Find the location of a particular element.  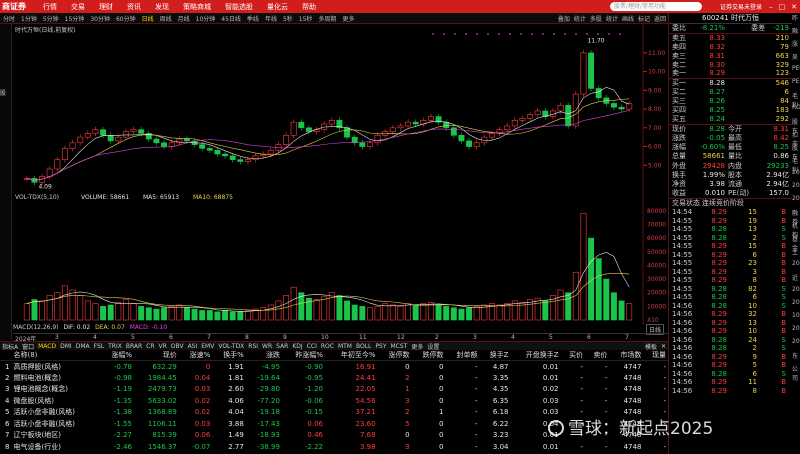

column-header: 涨停数 is located at coordinates (394, 355).